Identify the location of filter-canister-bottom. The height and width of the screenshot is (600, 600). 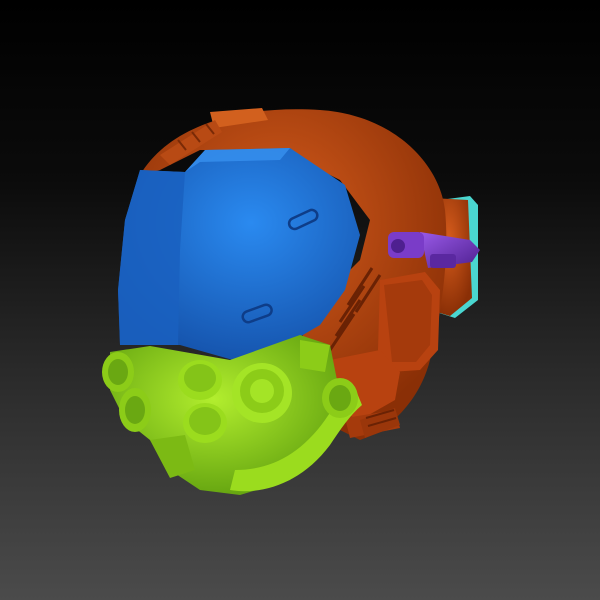
(205, 423).